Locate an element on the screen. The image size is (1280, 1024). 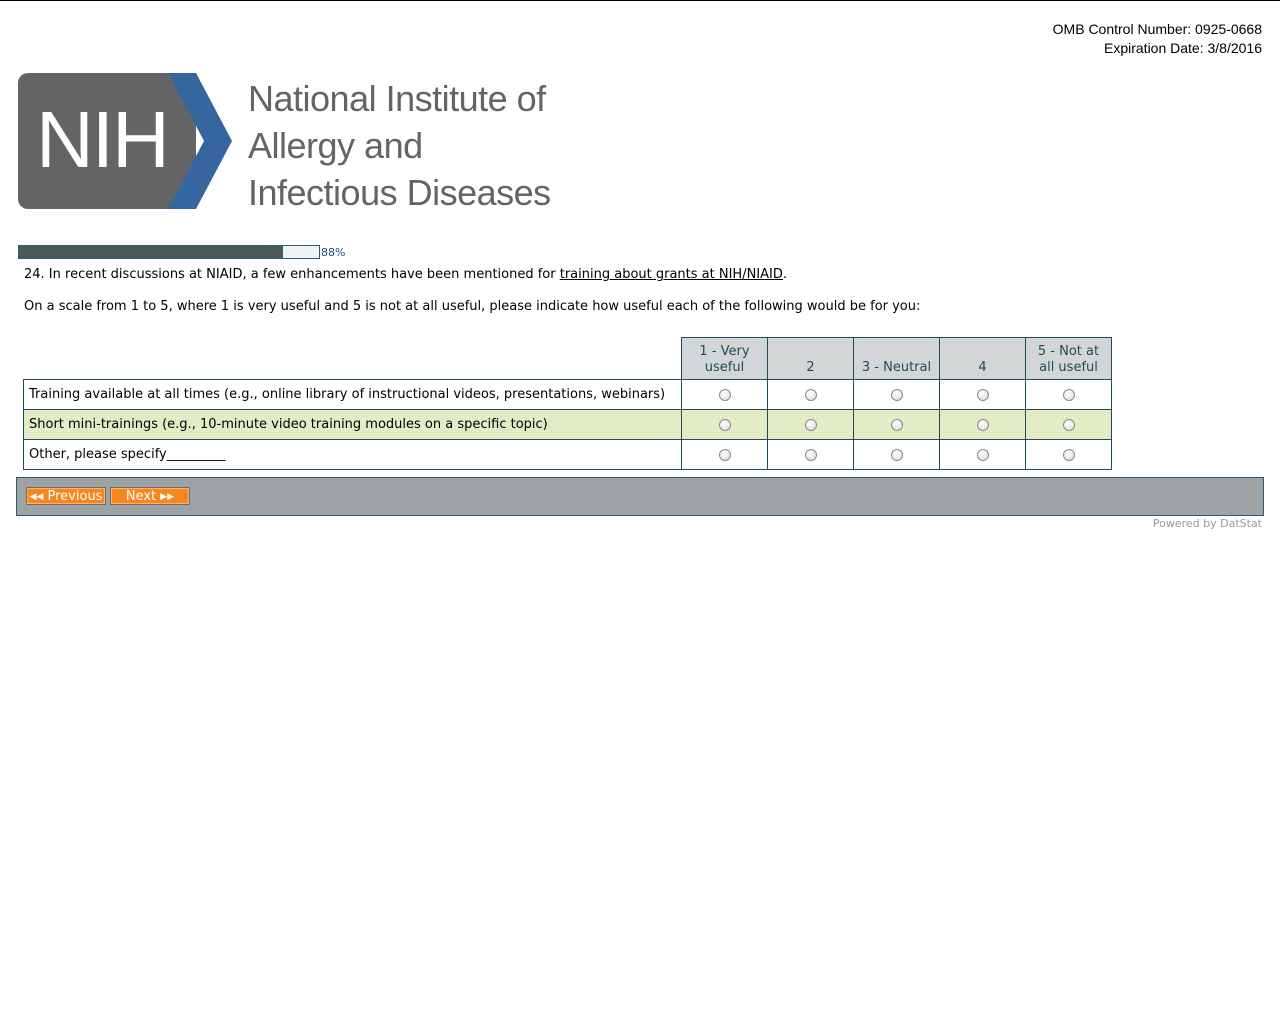
double-chevron-right-icon: ▶▶ is located at coordinates (167, 497).